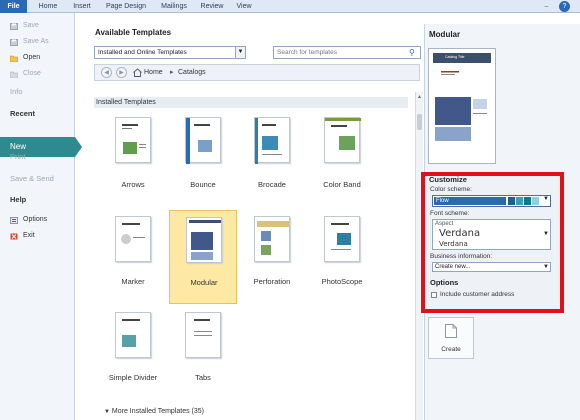 This screenshot has width=580, height=420. I want to click on template-photoscope: PhotoScope, so click(342, 257).